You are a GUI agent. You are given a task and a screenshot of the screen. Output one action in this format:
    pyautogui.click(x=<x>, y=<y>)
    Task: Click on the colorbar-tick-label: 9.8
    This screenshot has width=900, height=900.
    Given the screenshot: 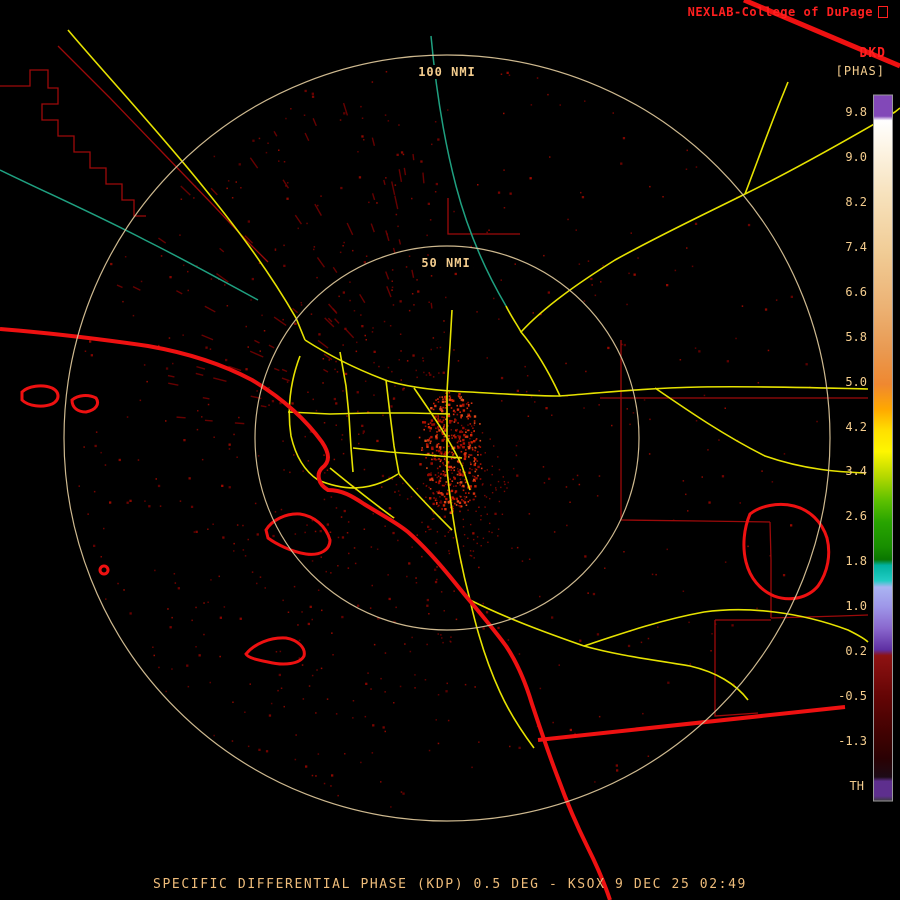 What is the action you would take?
    pyautogui.click(x=856, y=112)
    